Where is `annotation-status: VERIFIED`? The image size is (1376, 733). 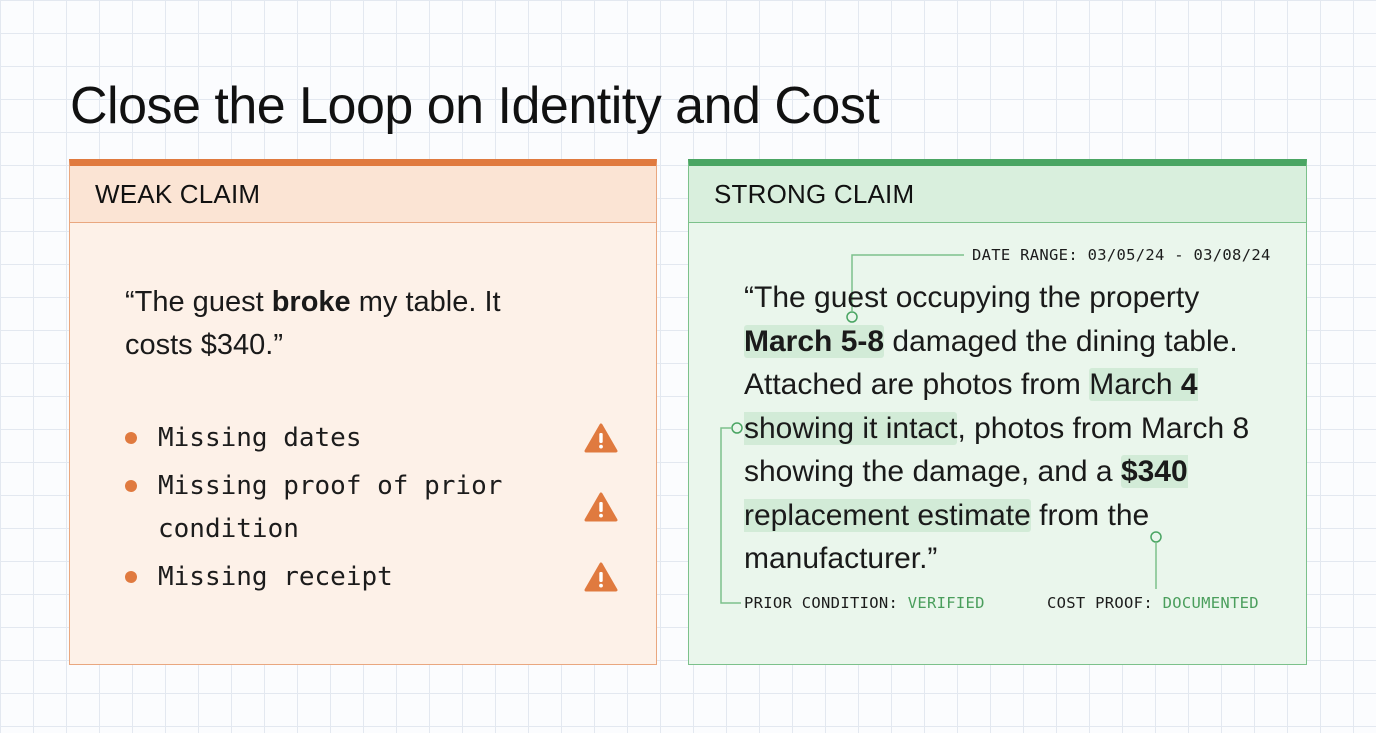 annotation-status: VERIFIED is located at coordinates (946, 603).